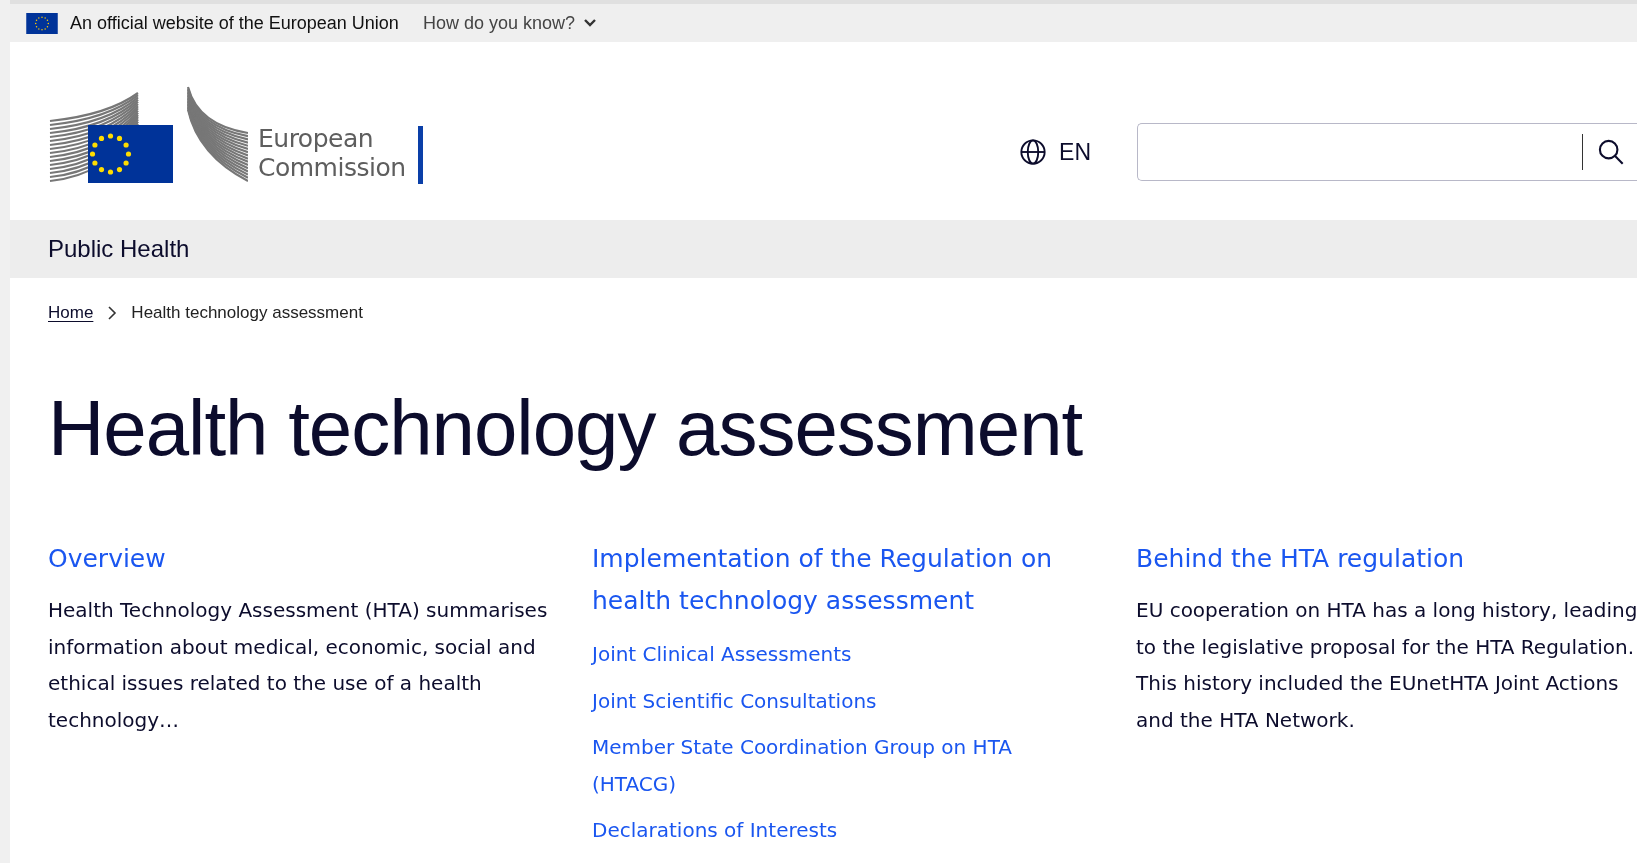  What do you see at coordinates (235, 135) in the screenshot?
I see `european-commission-logo: European Commission` at bounding box center [235, 135].